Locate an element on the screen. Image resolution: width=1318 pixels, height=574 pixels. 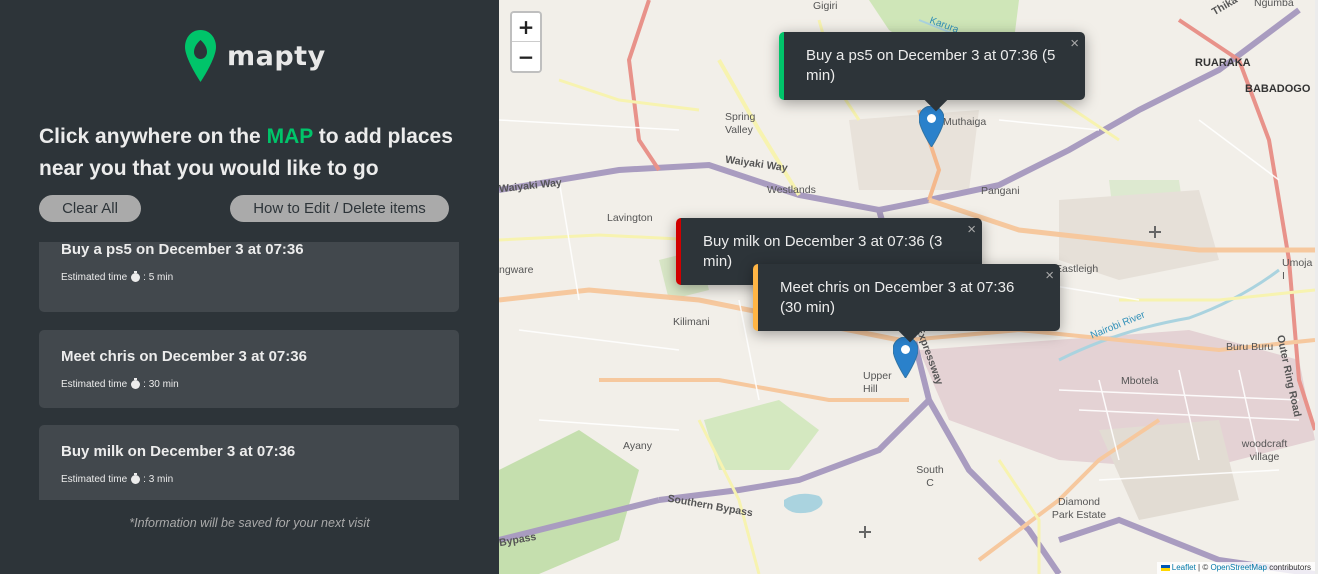
workout-title: Buy milk on December 3 at 07:36 is located at coordinates (178, 451).